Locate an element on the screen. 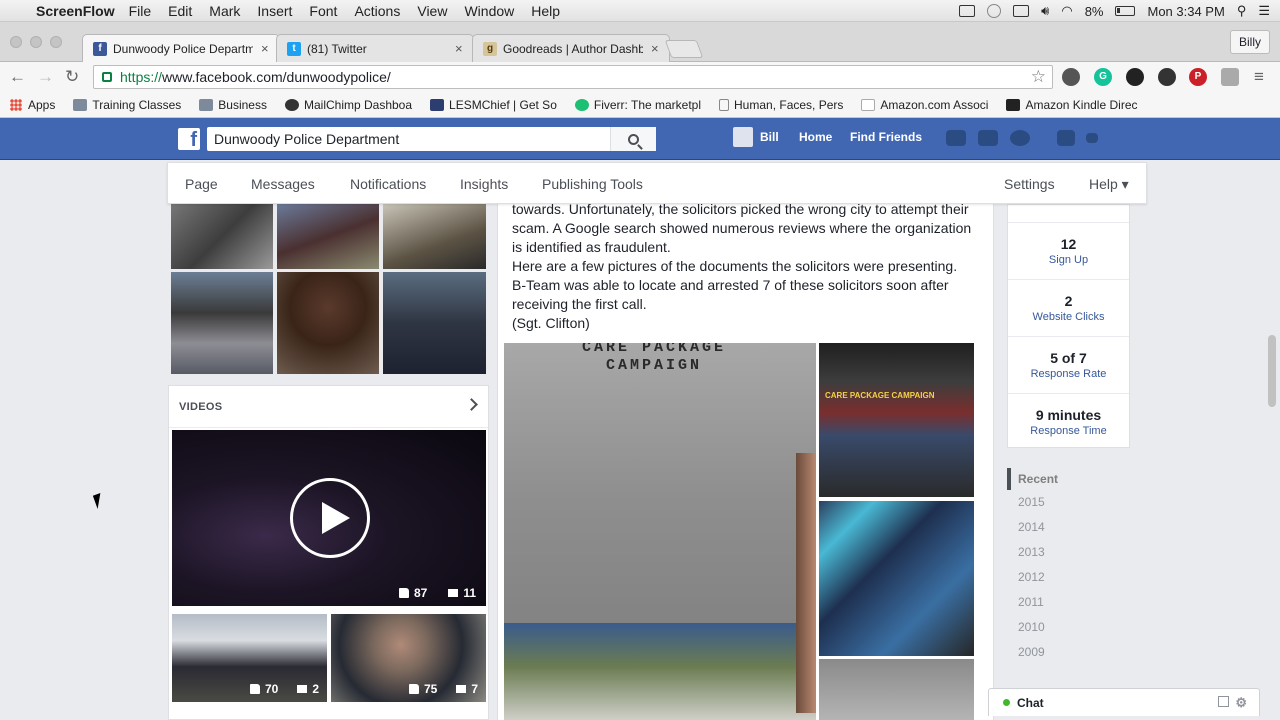 This screenshot has height=720, width=1280. bookmark-lesmchief: LESMChief | Get So is located at coordinates (493, 105).